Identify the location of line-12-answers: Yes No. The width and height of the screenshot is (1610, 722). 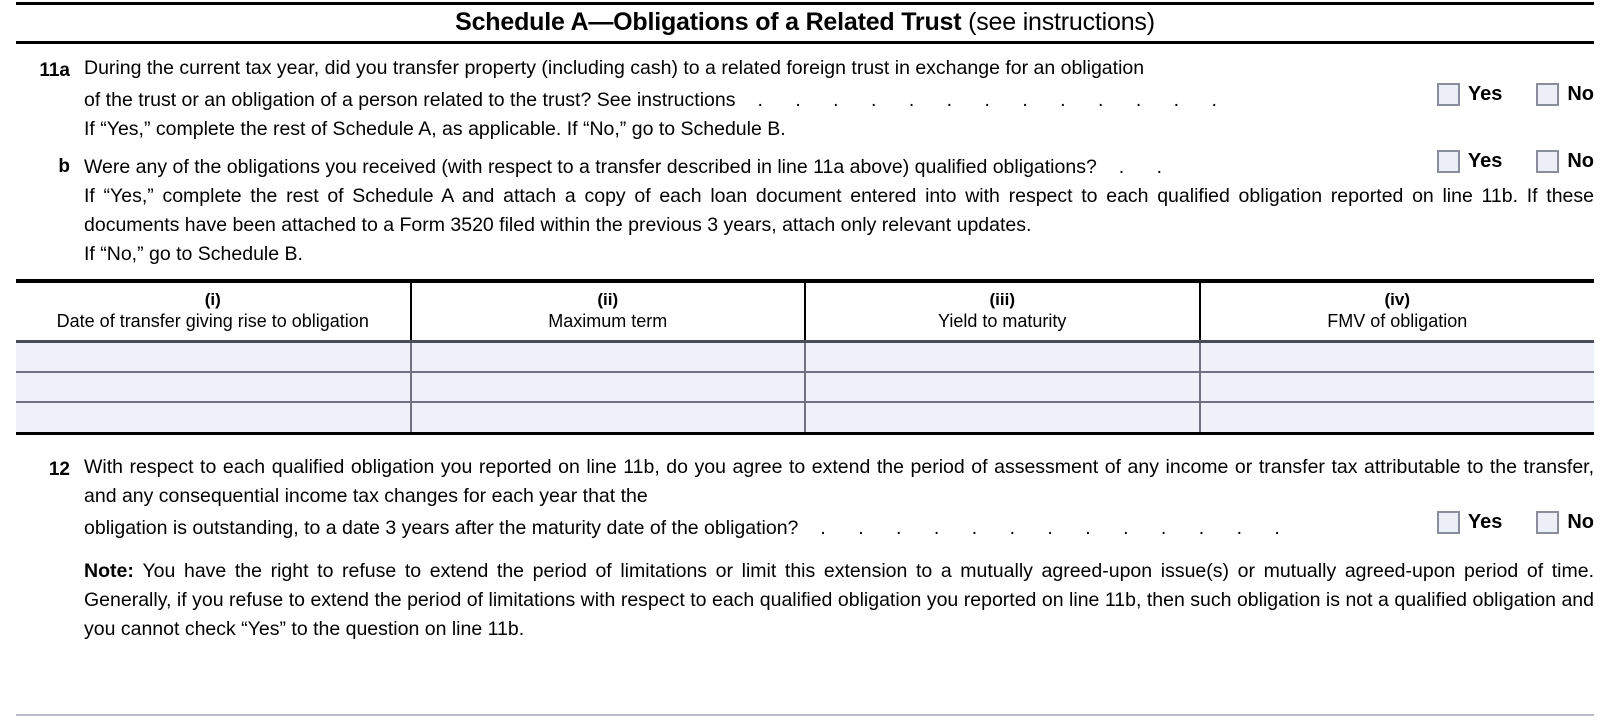
(1515, 522).